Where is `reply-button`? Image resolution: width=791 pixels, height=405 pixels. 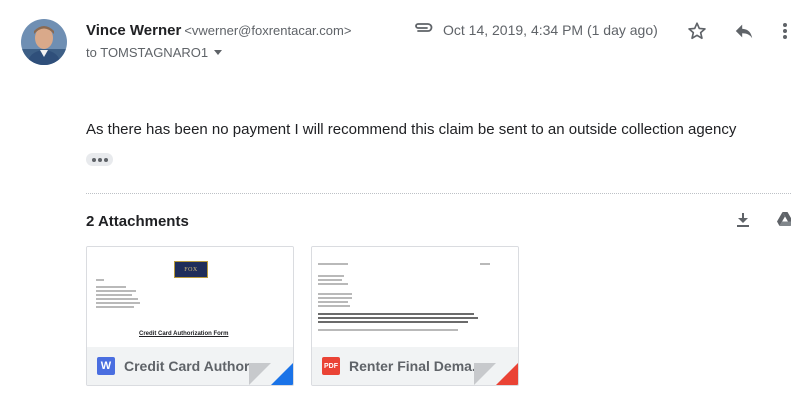 reply-button is located at coordinates (744, 33).